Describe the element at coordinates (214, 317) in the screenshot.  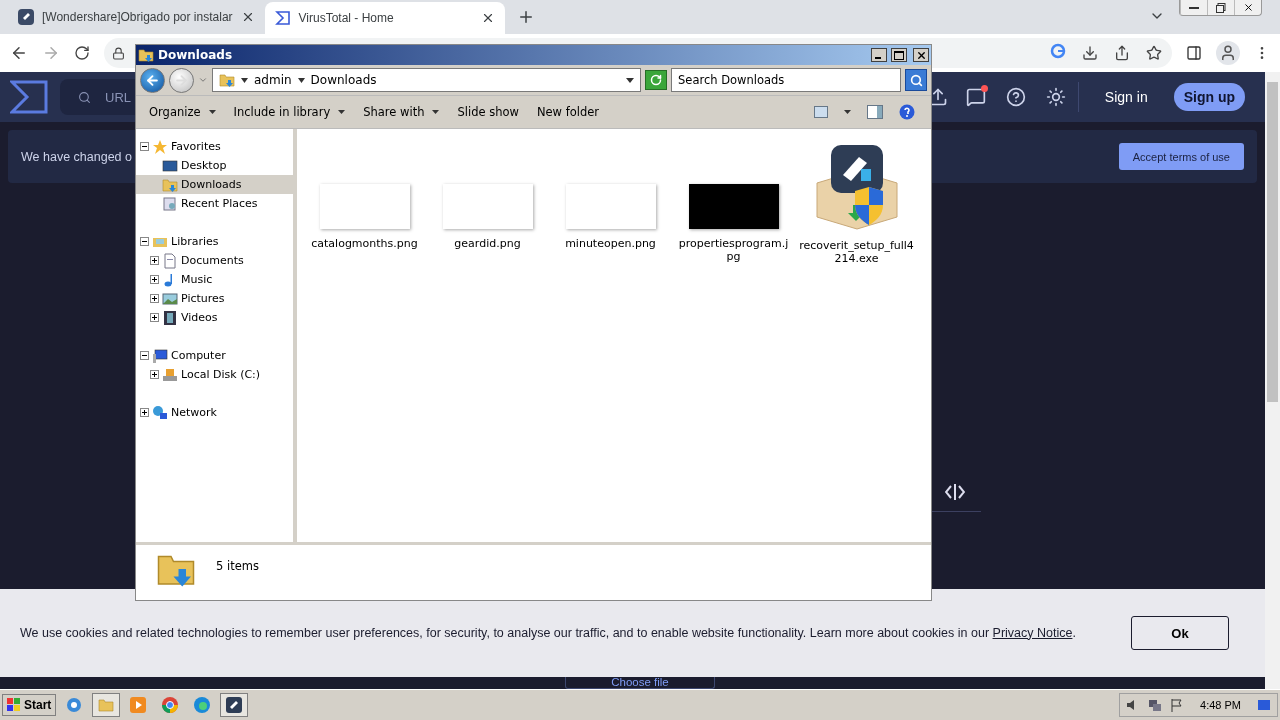
I see `tree-item: Videos` at that location.